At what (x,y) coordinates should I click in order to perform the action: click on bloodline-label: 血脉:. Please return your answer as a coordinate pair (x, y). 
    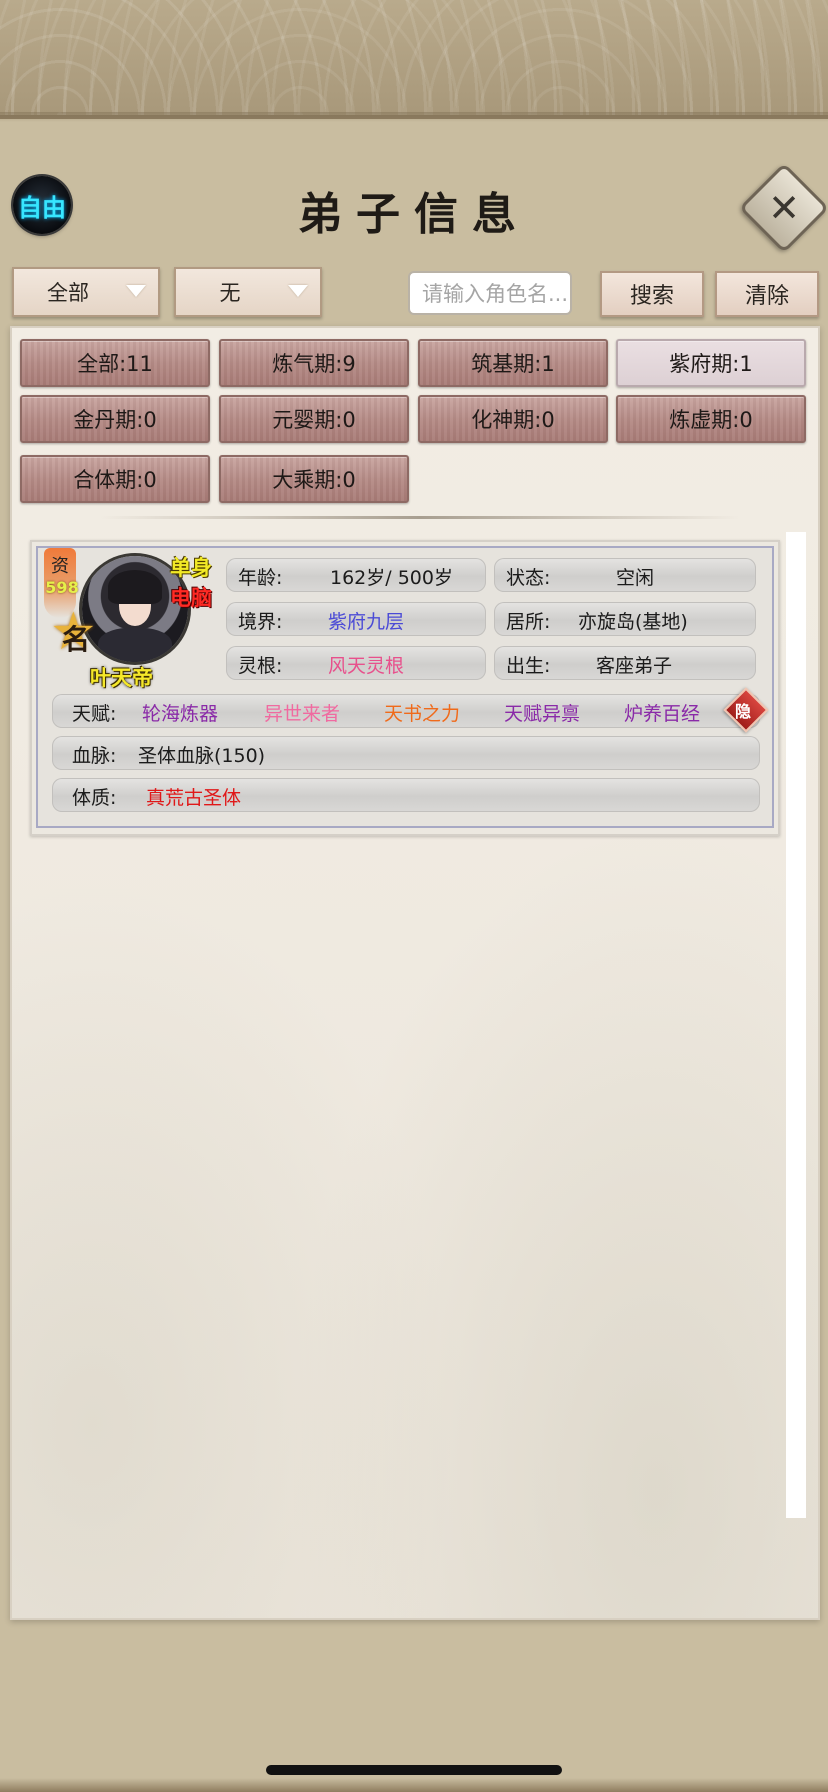
    Looking at the image, I should click on (94, 756).